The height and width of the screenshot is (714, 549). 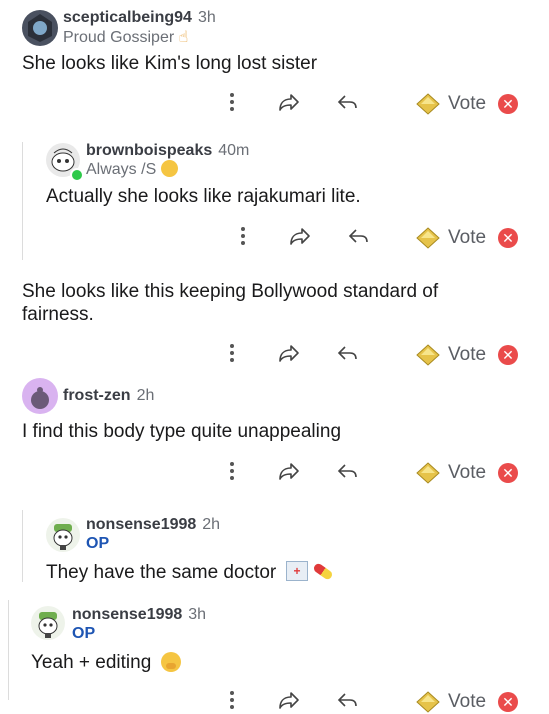 I want to click on hand-over-mouth-emoji-icon, so click(x=170, y=662).